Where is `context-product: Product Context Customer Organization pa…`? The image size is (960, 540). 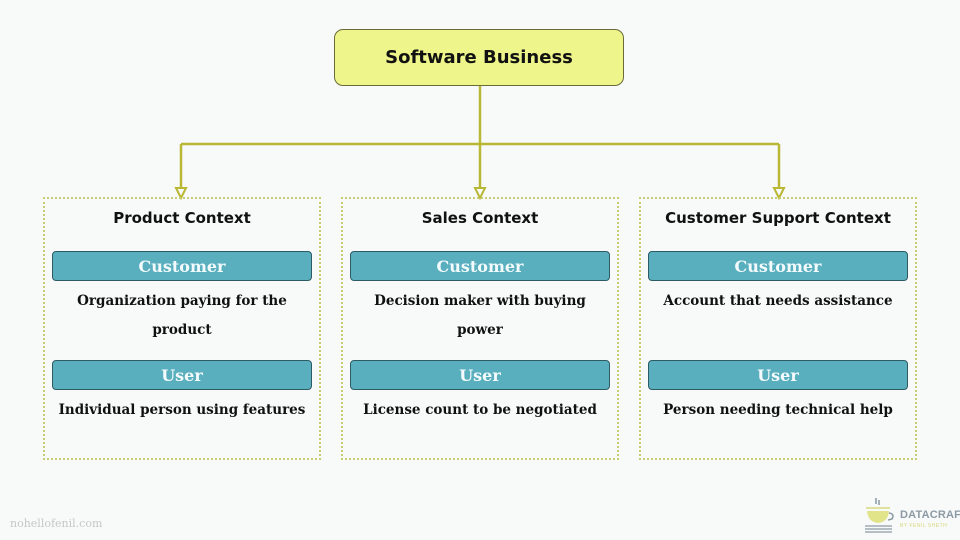 context-product: Product Context Customer Organization pa… is located at coordinates (182, 328).